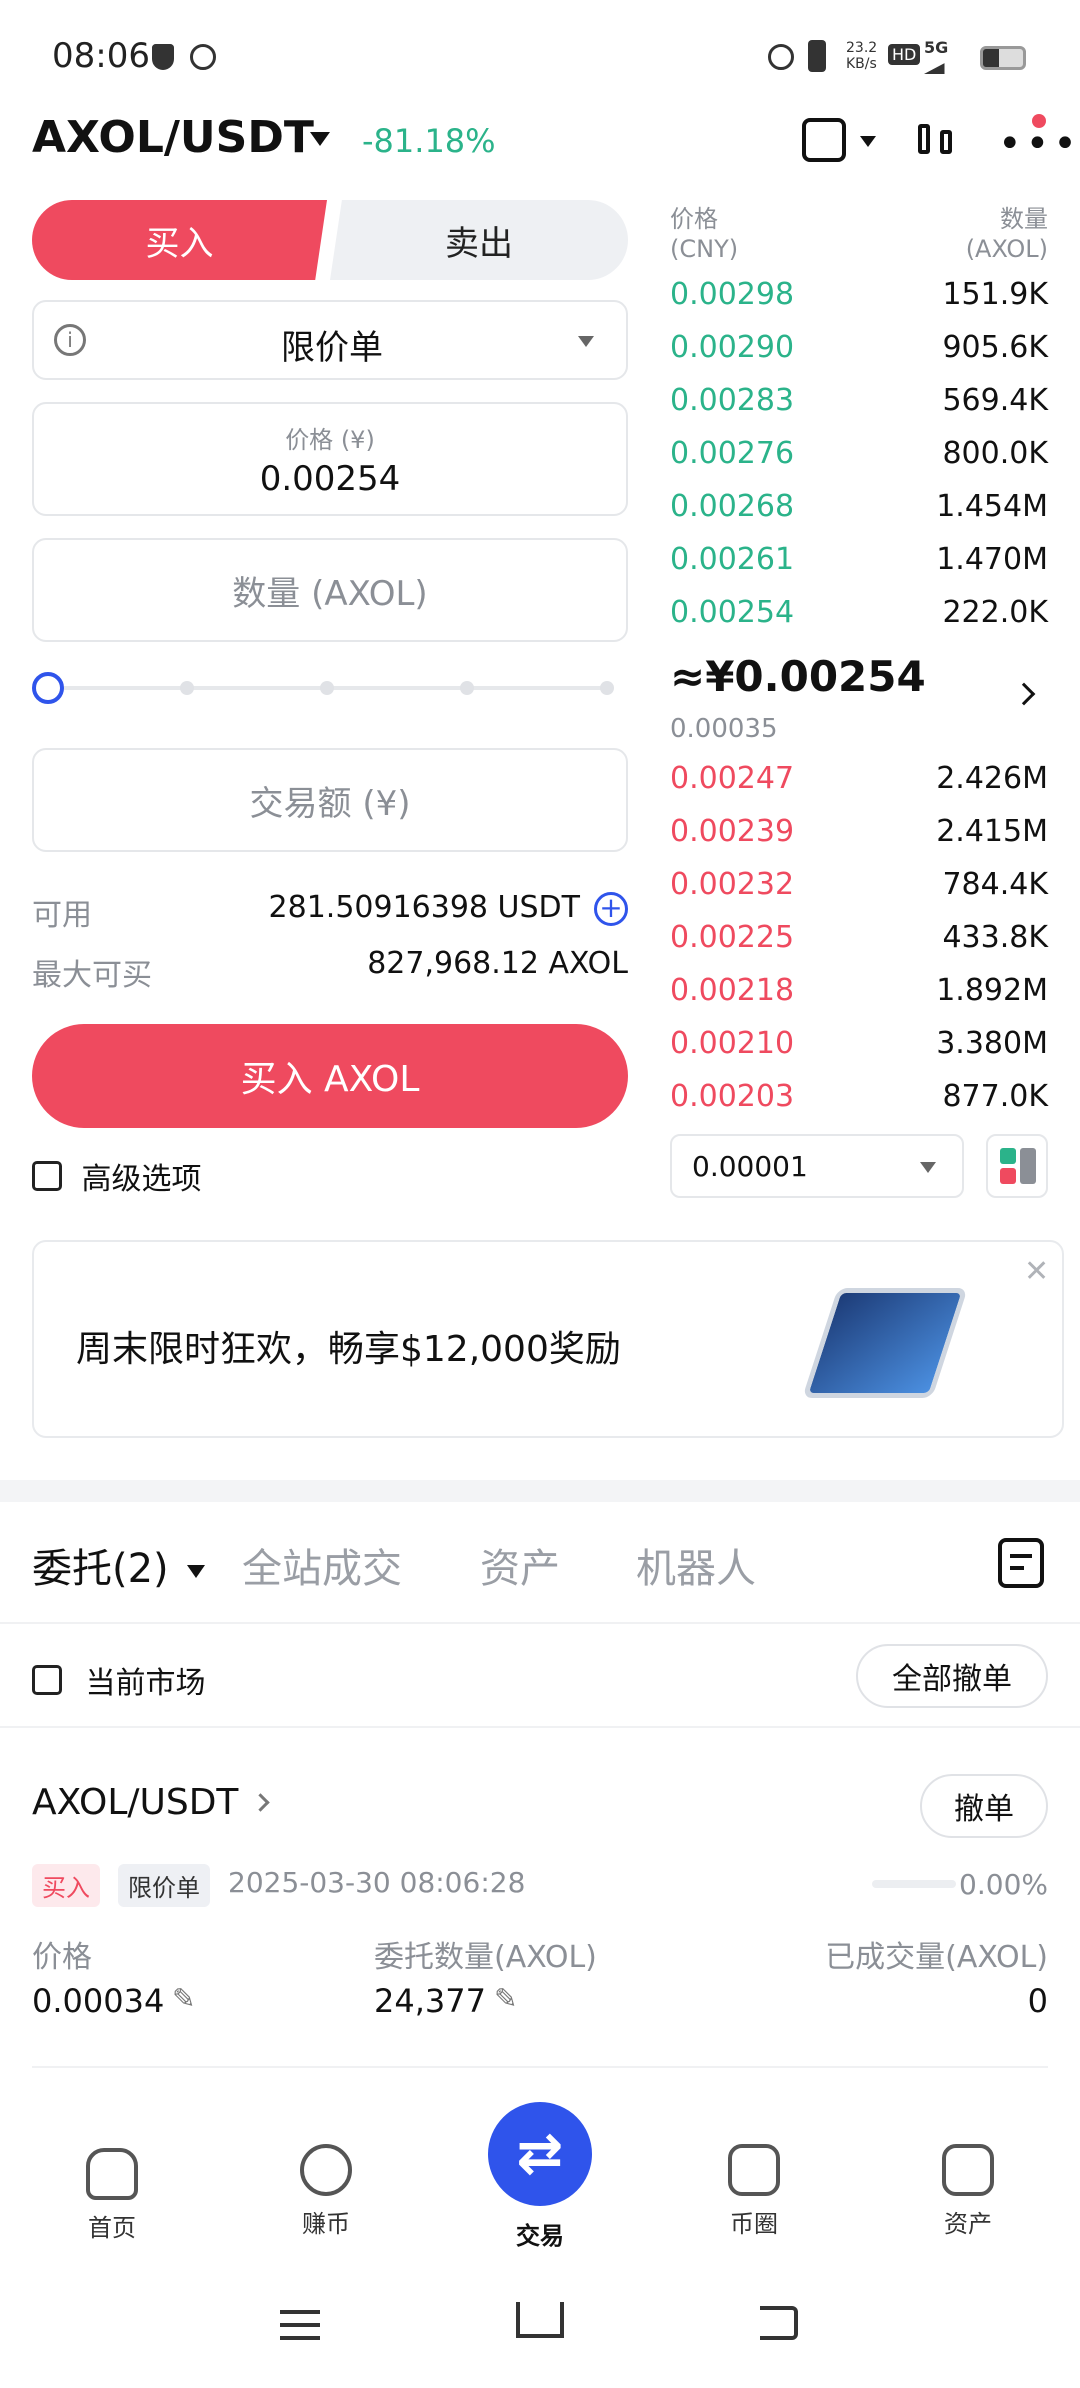 The image size is (1080, 2388). What do you see at coordinates (330, 590) in the screenshot?
I see `quantity-field: 数量 (AXOL)` at bounding box center [330, 590].